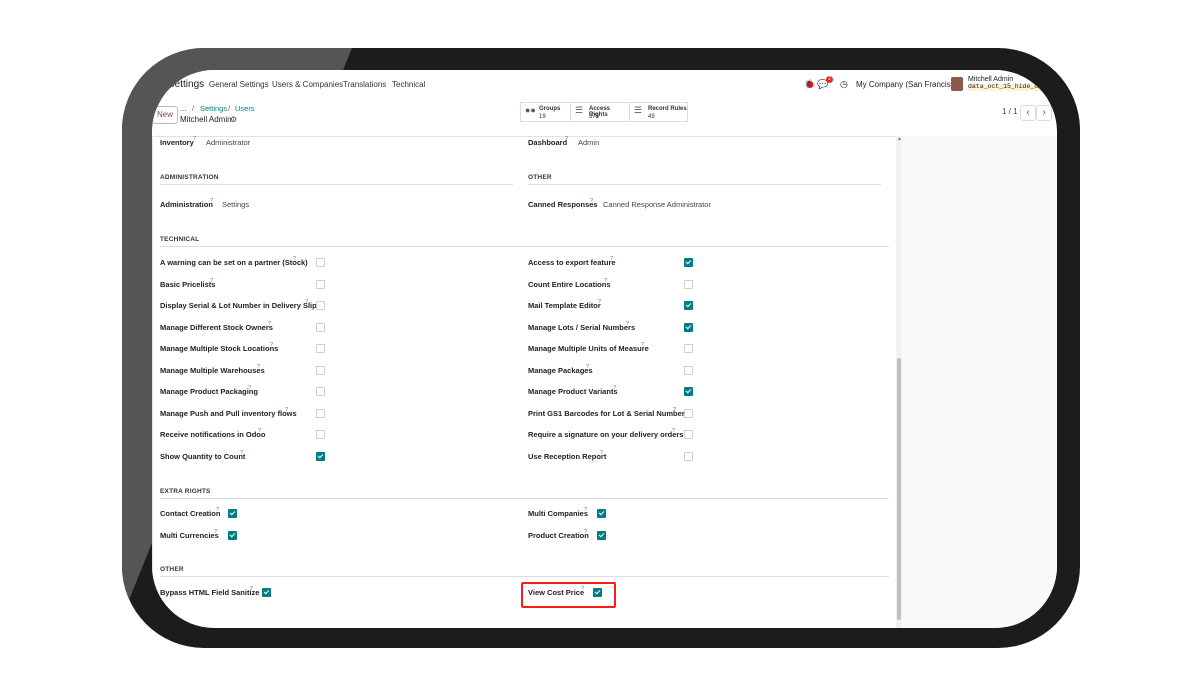 The image size is (1200, 697). I want to click on avatar, so click(957, 84).